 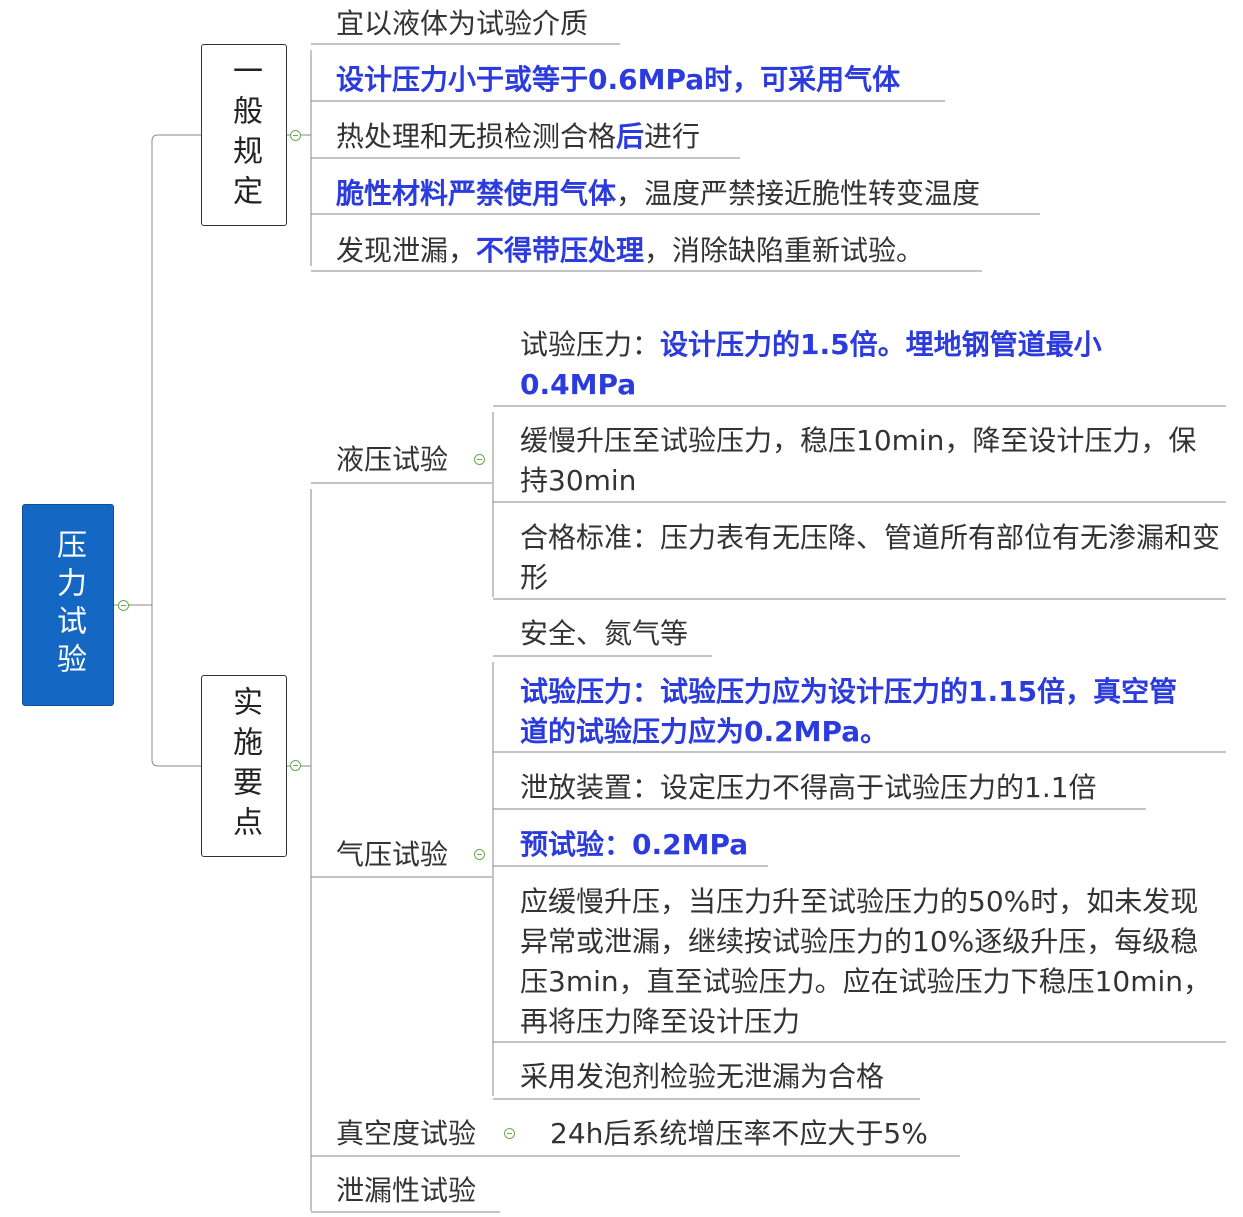 I want to click on hydro-test-label: 液压试验, so click(x=392, y=459).